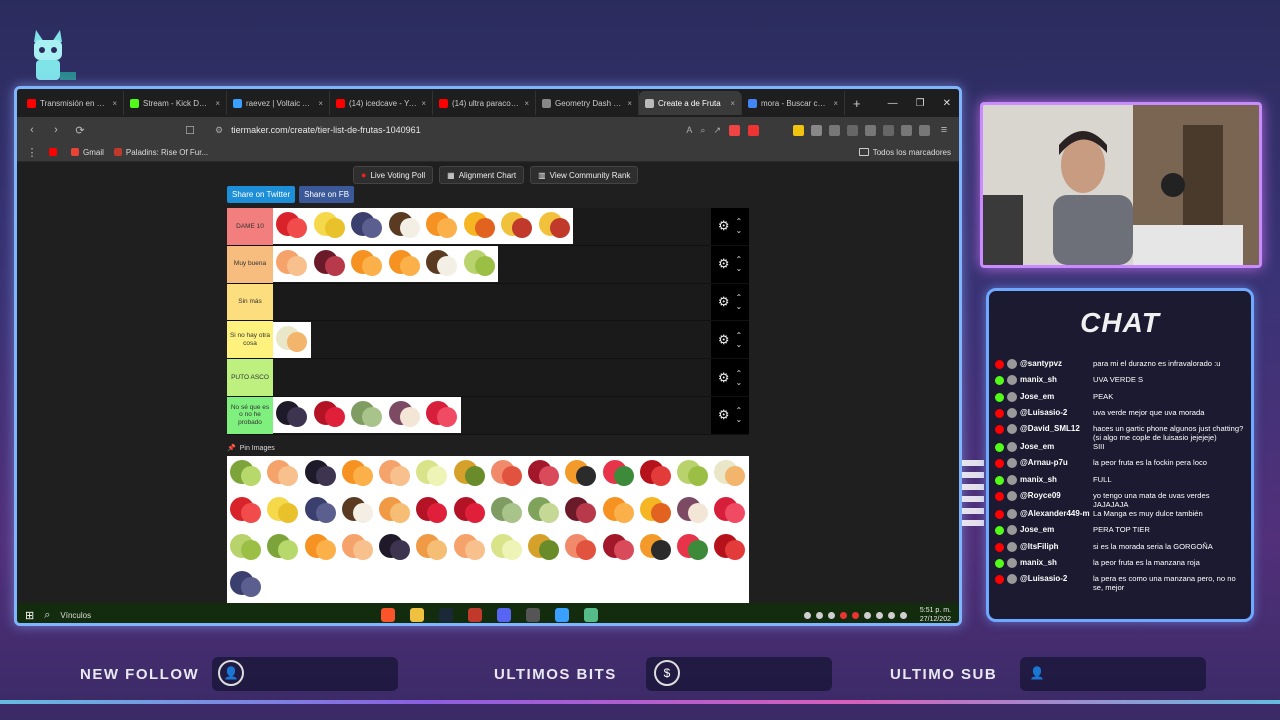 This screenshot has width=1280, height=720. What do you see at coordinates (80, 130) in the screenshot?
I see `reload-icon: ⟳` at bounding box center [80, 130].